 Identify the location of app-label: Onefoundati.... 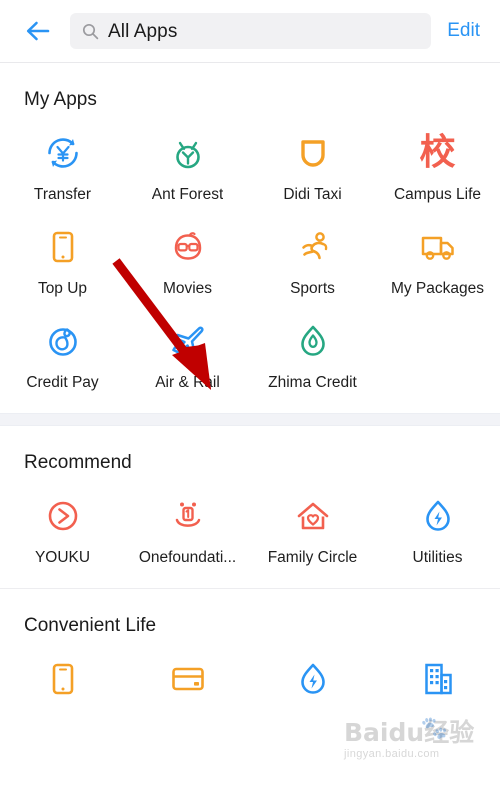
(187, 558).